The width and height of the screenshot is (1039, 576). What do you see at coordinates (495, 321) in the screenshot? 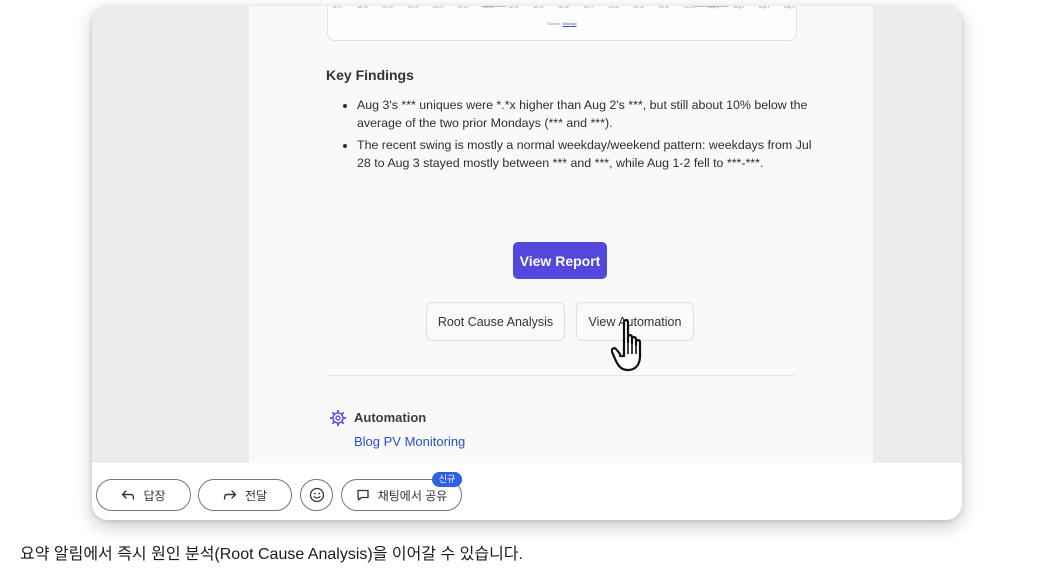
I see `root-cause-analysis-button: Root Cause Analysis` at bounding box center [495, 321].